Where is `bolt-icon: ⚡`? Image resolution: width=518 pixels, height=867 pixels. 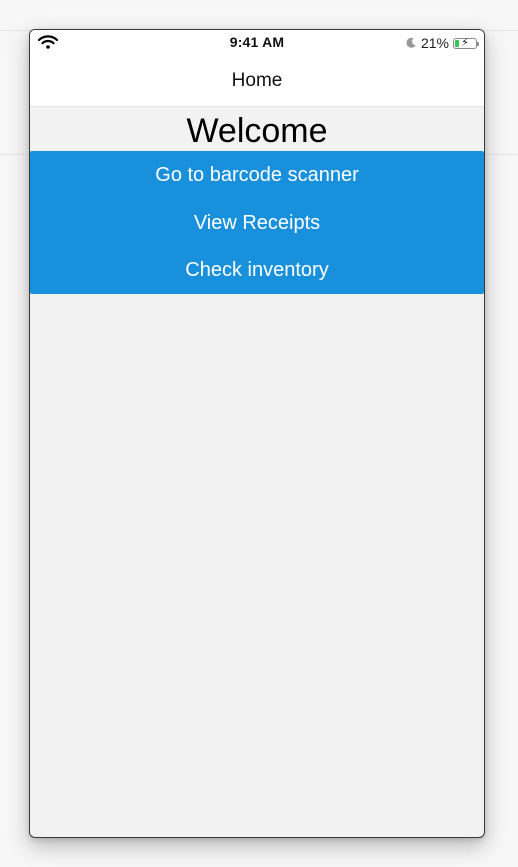 bolt-icon: ⚡ is located at coordinates (465, 42).